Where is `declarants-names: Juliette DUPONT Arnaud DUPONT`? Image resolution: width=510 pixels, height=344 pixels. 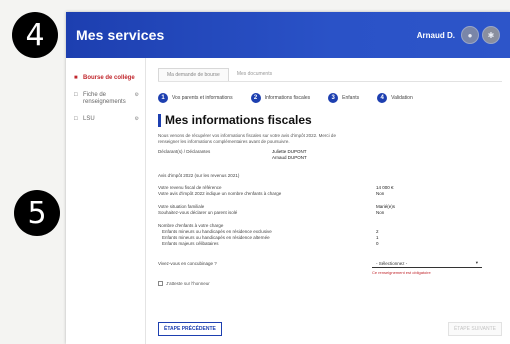
declarants-names: Juliette DUPONT Arnaud DUPONT is located at coordinates (289, 155).